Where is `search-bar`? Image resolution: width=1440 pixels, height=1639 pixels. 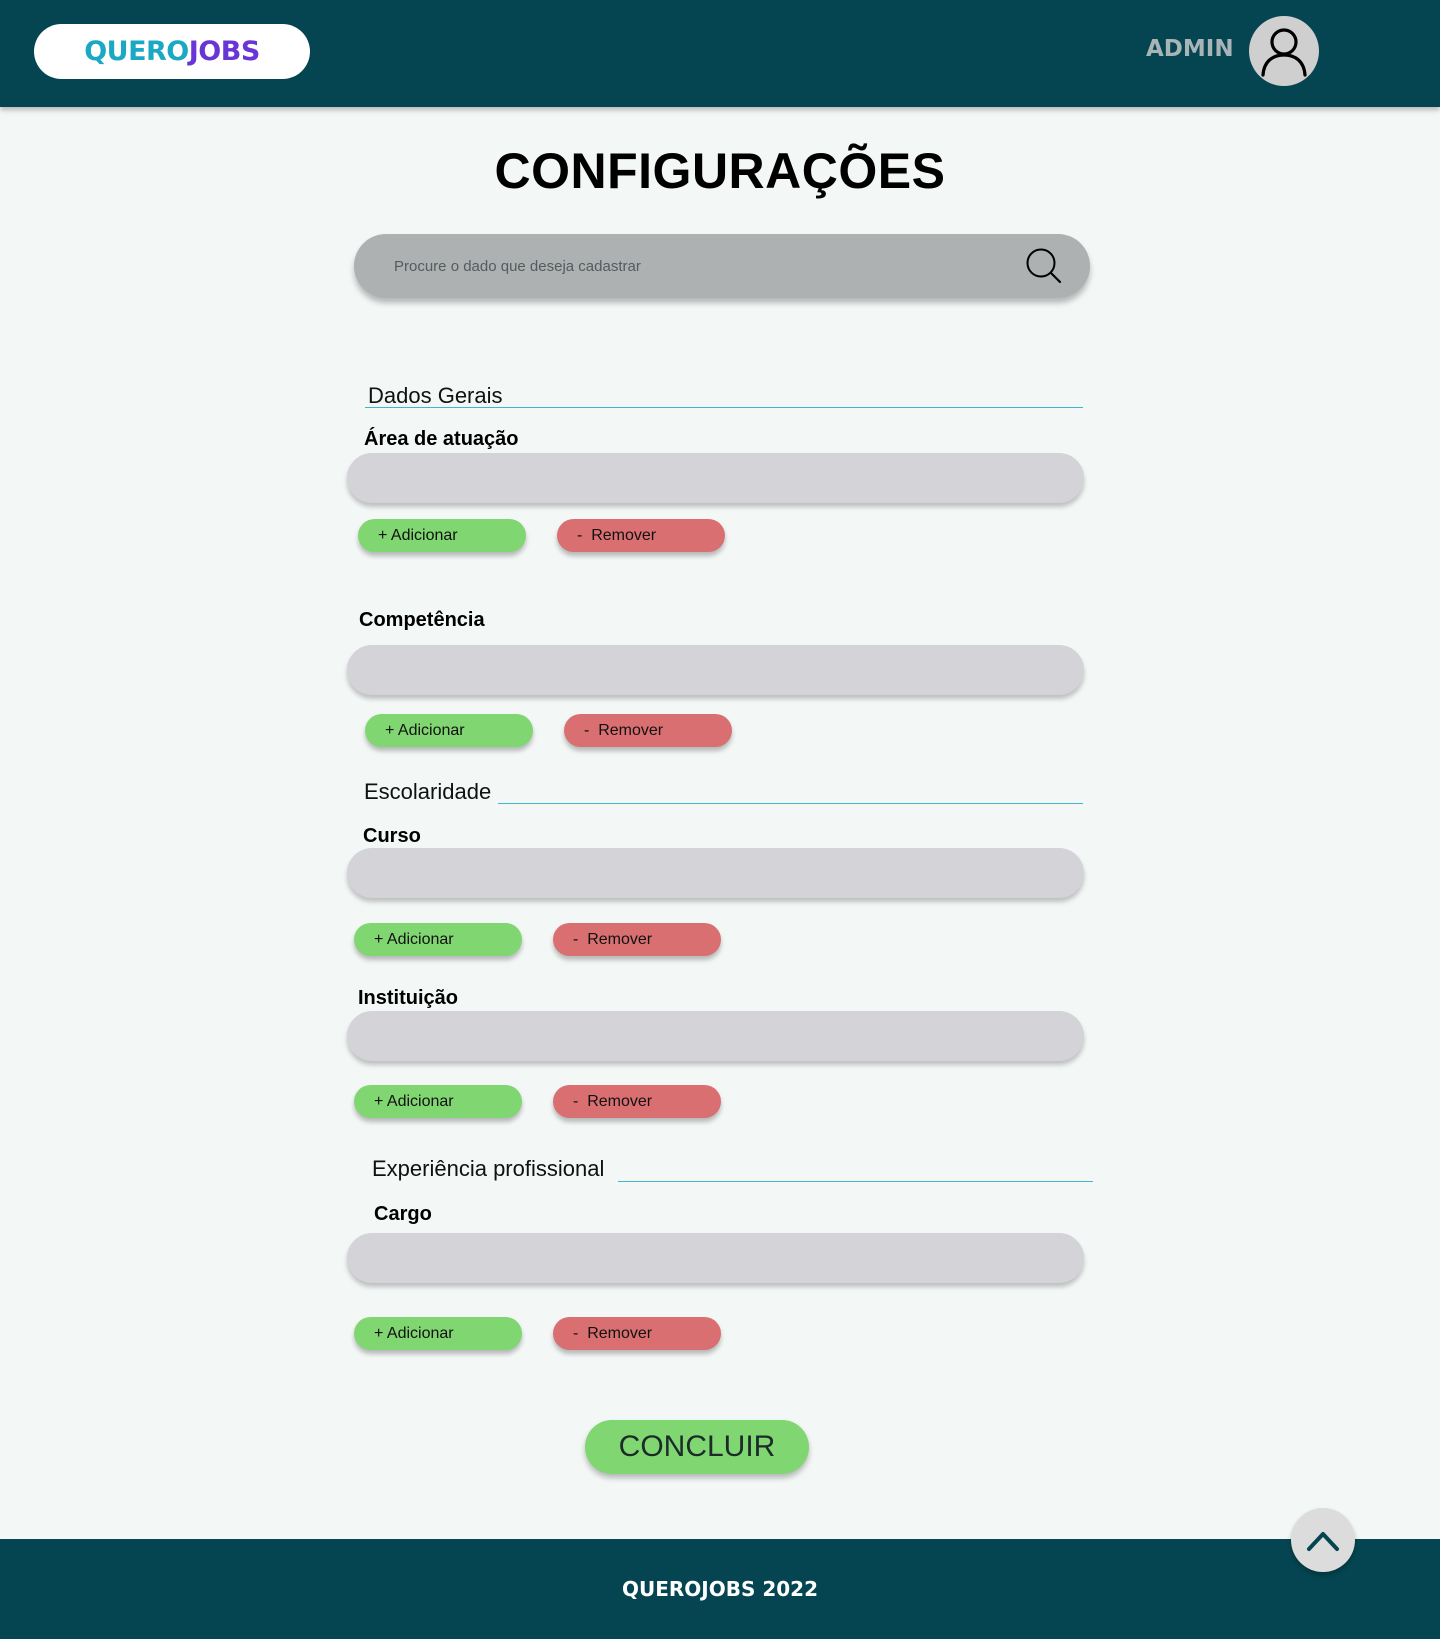
search-bar is located at coordinates (722, 266).